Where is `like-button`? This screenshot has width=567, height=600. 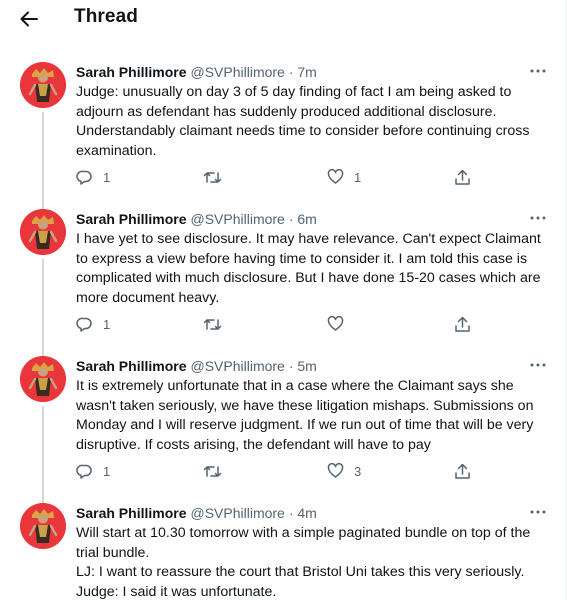 like-button is located at coordinates (340, 324).